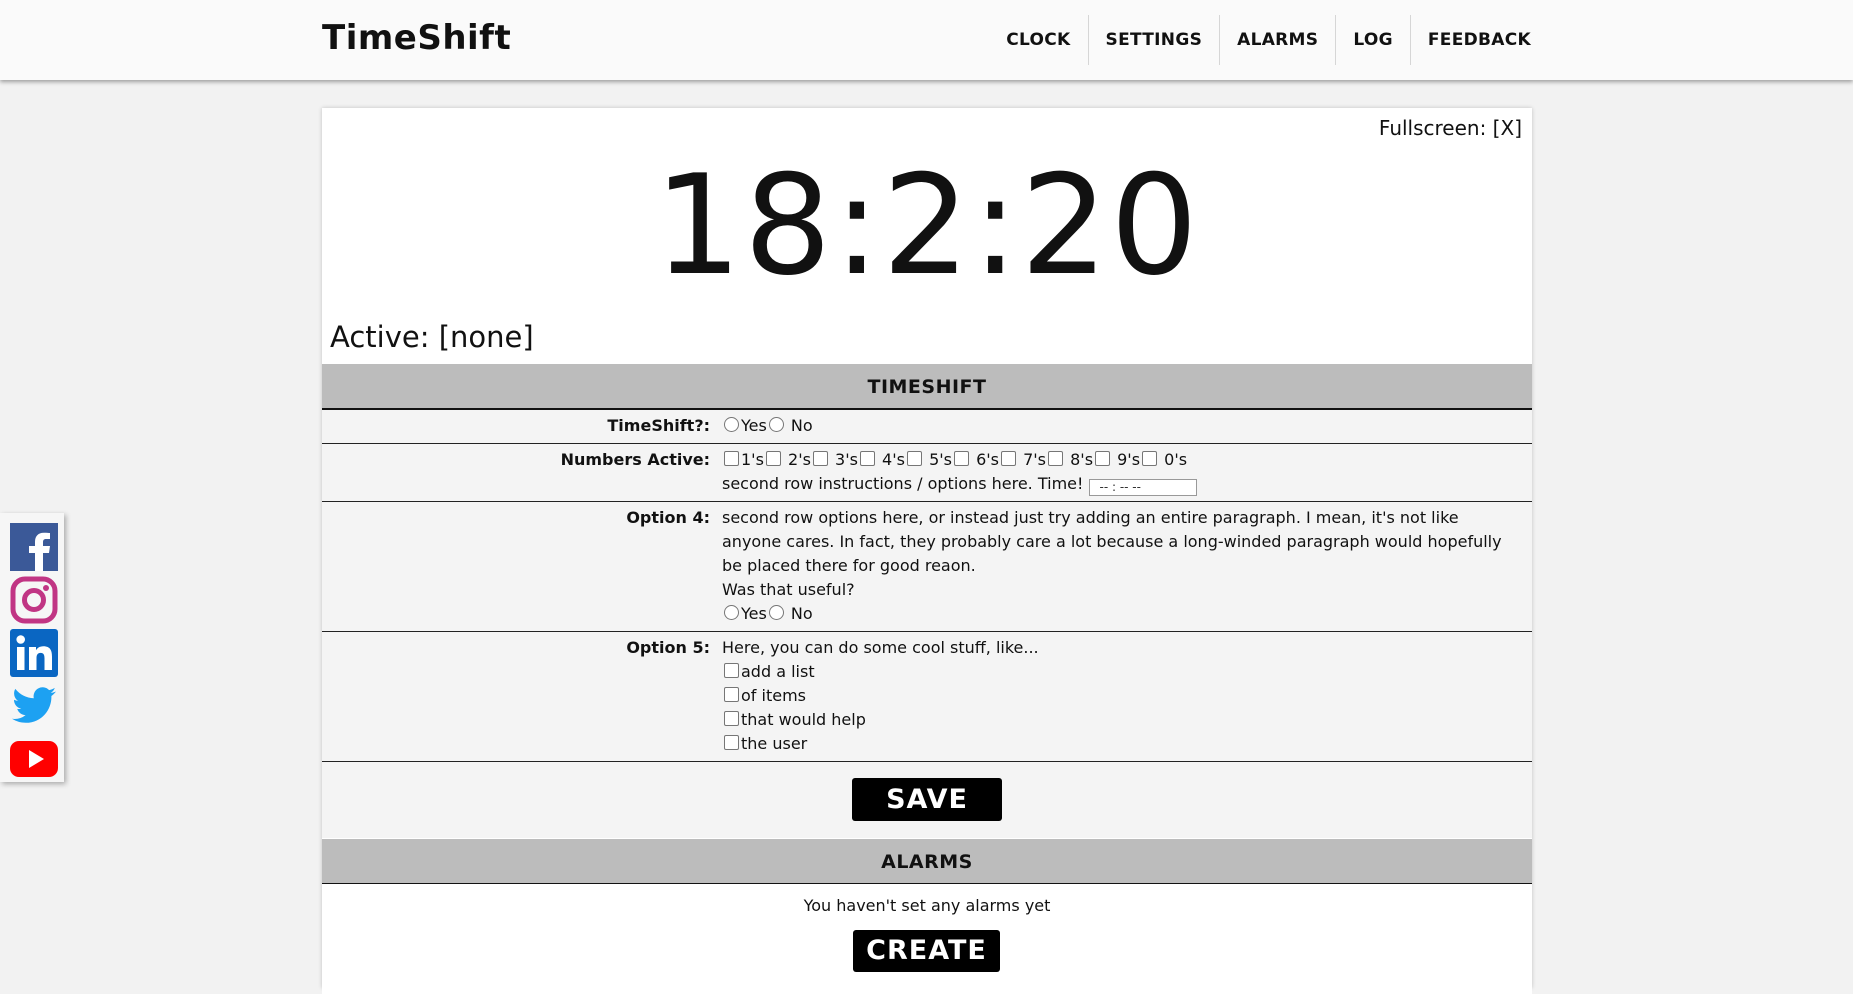 The image size is (1853, 994). What do you see at coordinates (774, 743) in the screenshot?
I see `list-item-label: the user` at bounding box center [774, 743].